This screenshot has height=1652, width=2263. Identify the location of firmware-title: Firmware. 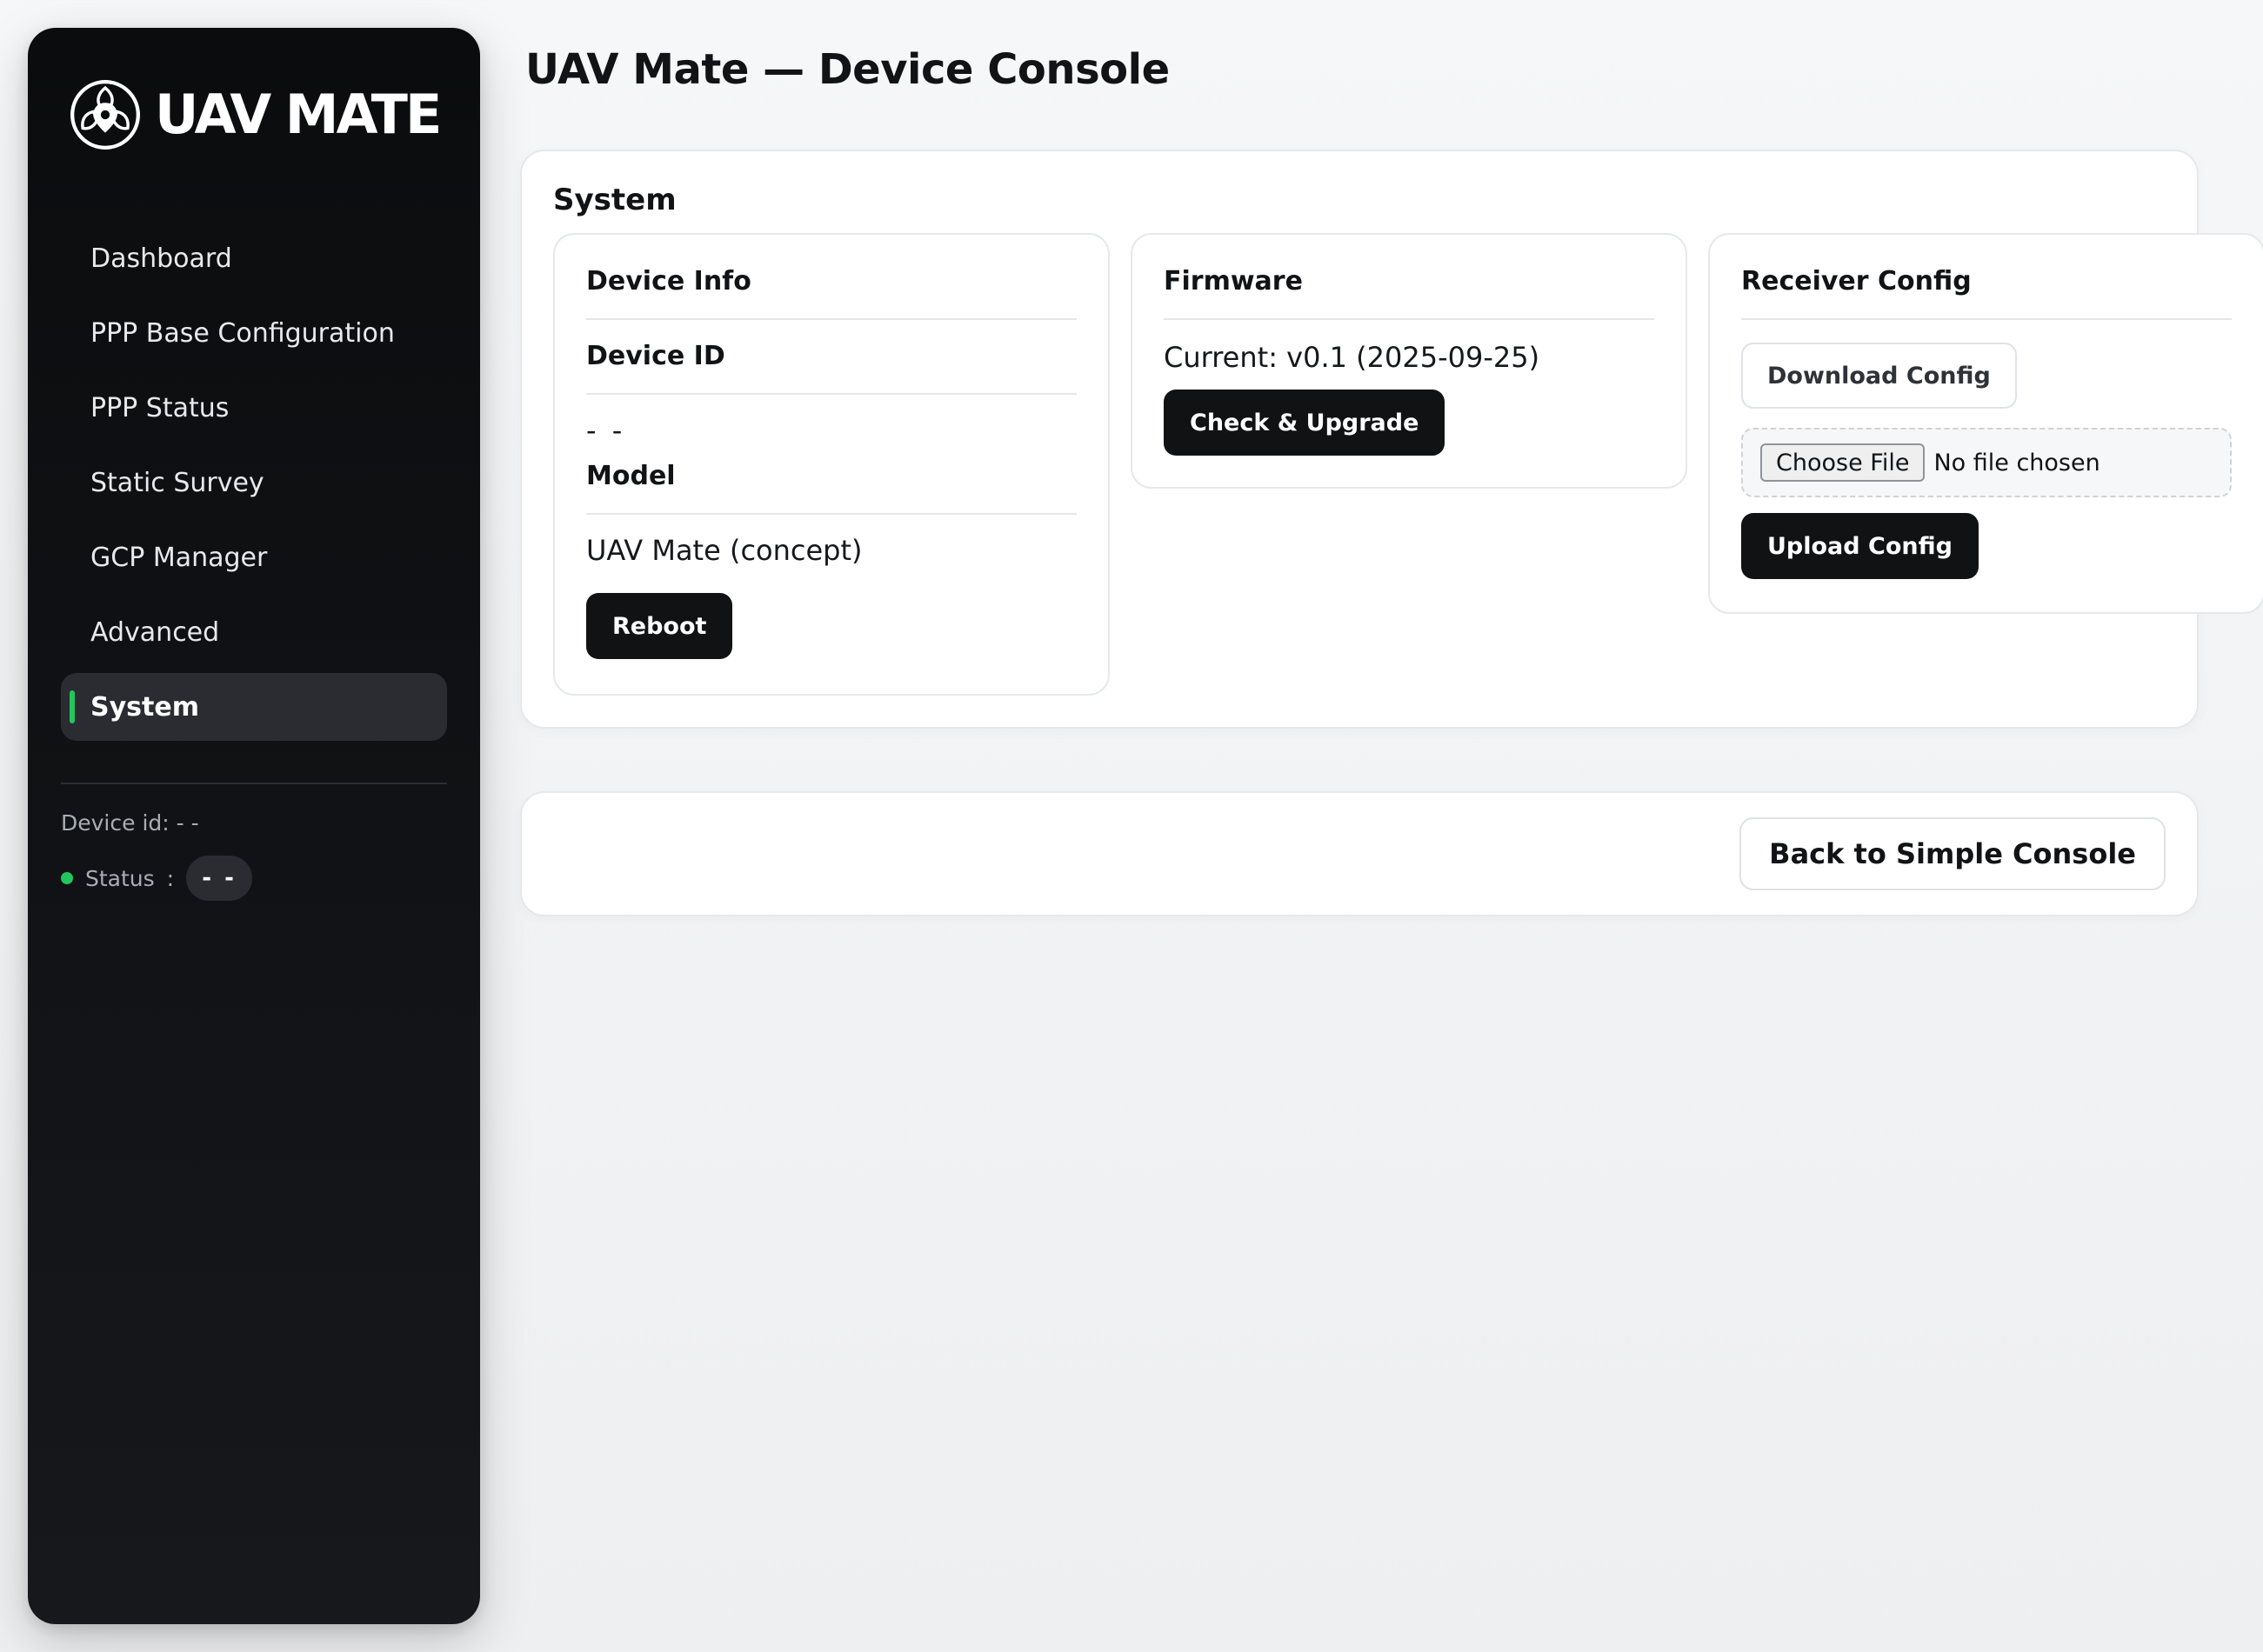
(1233, 281).